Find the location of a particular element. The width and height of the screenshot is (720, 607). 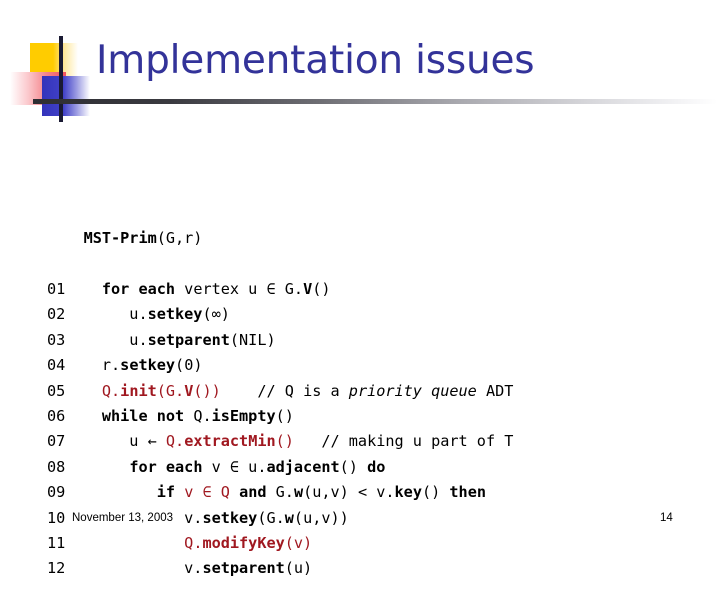

code-token: // Q is a is located at coordinates (284, 390).